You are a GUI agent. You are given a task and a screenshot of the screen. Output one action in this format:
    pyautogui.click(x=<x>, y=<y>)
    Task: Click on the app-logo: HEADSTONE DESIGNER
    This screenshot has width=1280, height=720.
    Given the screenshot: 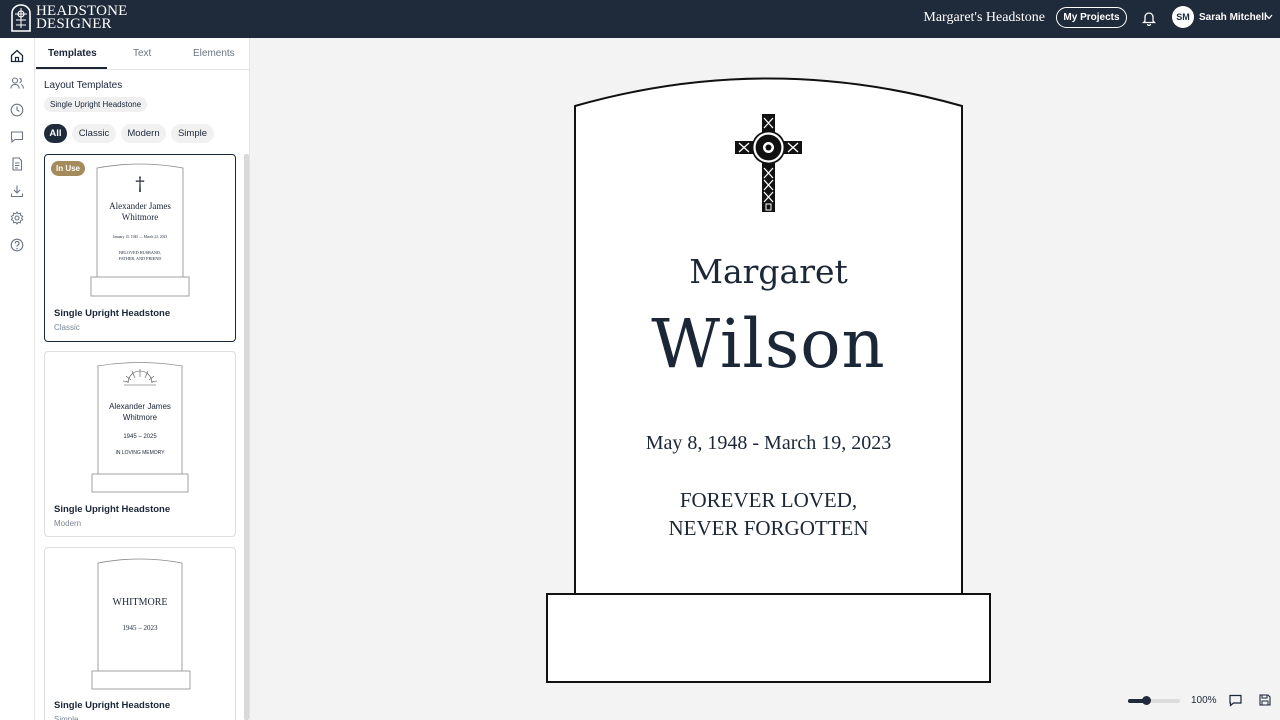 What is the action you would take?
    pyautogui.click(x=69, y=18)
    